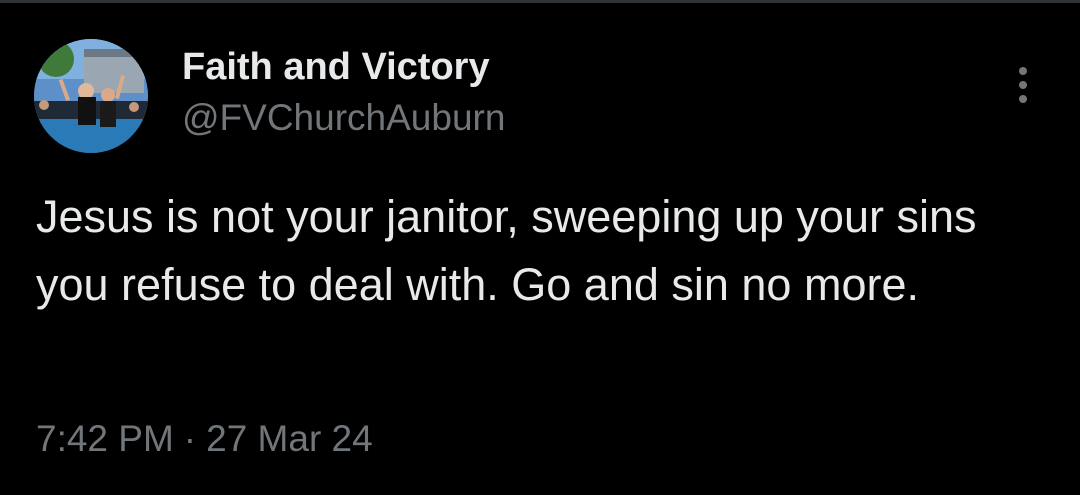 The width and height of the screenshot is (1080, 495). Describe the element at coordinates (343, 118) in the screenshot. I see `author-handle: @FVChurchAuburn` at that location.